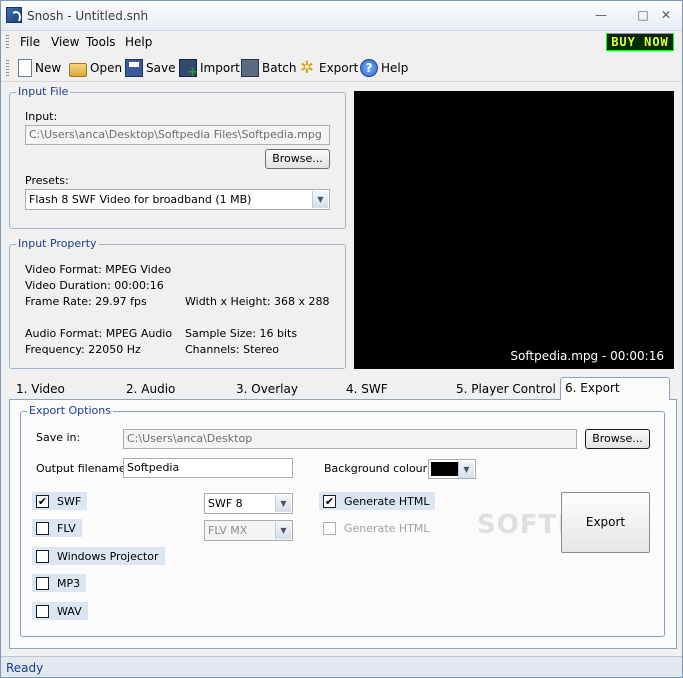 The image size is (683, 678). I want to click on swf-checkbox-row: ✔ SWF, so click(60, 501).